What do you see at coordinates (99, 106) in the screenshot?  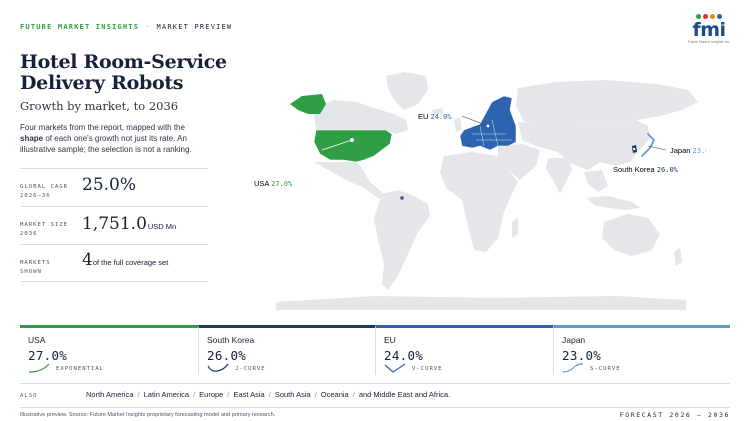 I see `page-subtitle: Growth by market, to 2036` at bounding box center [99, 106].